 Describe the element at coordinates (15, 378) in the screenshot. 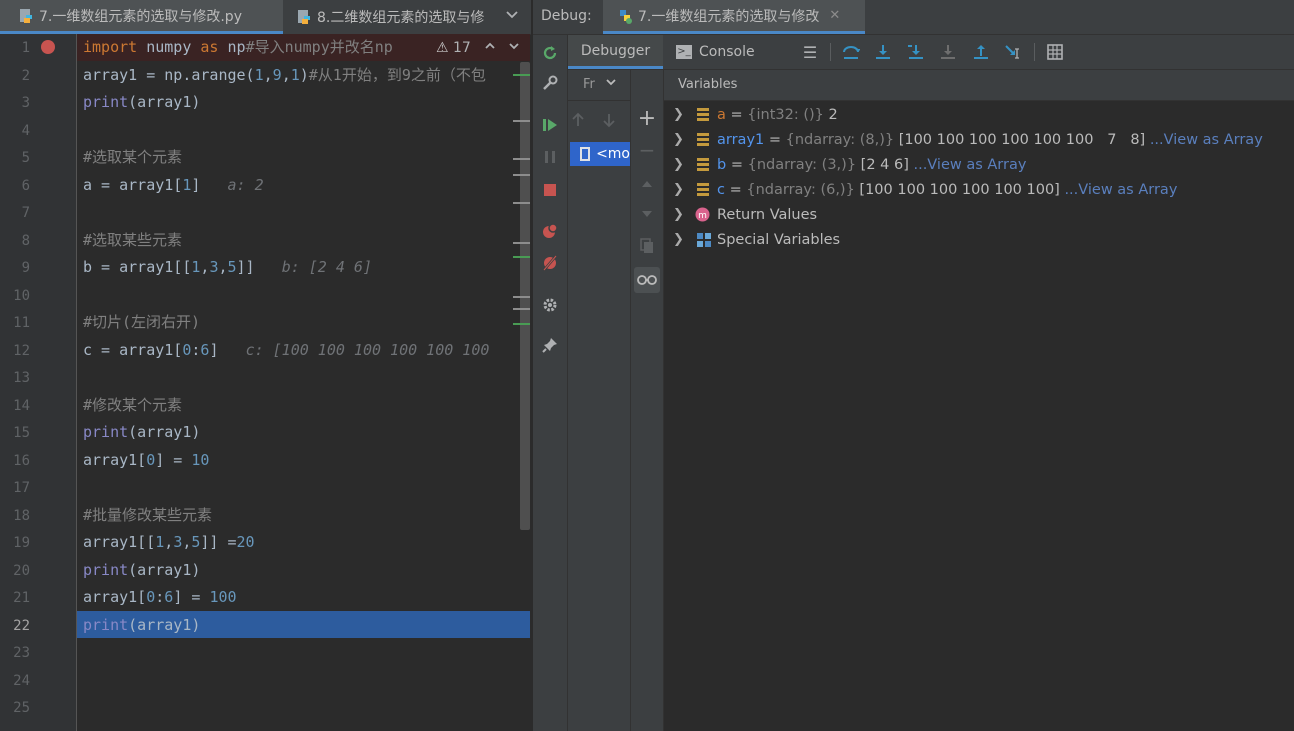

I see `line-number: 13` at that location.